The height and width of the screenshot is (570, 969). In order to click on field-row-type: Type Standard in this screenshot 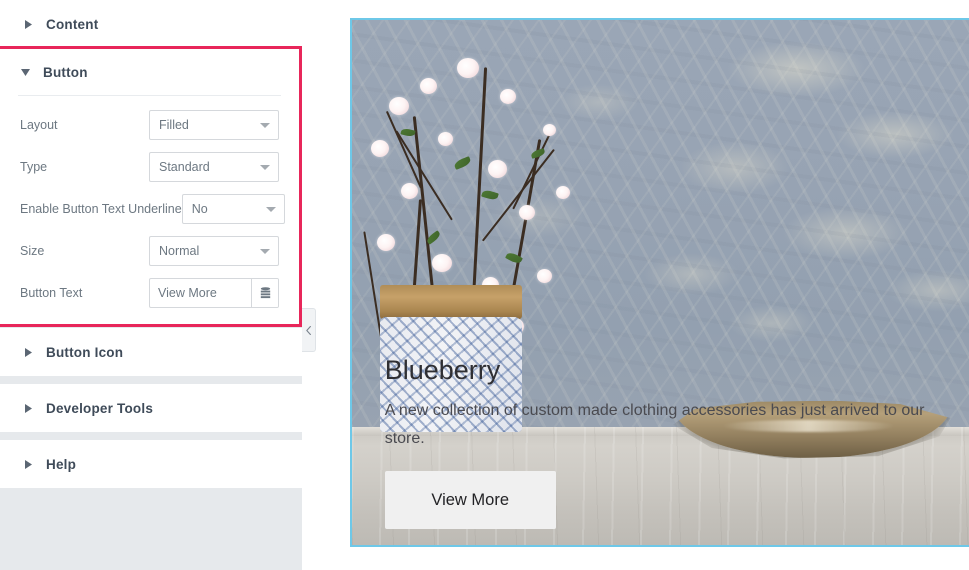, I will do `click(149, 167)`.